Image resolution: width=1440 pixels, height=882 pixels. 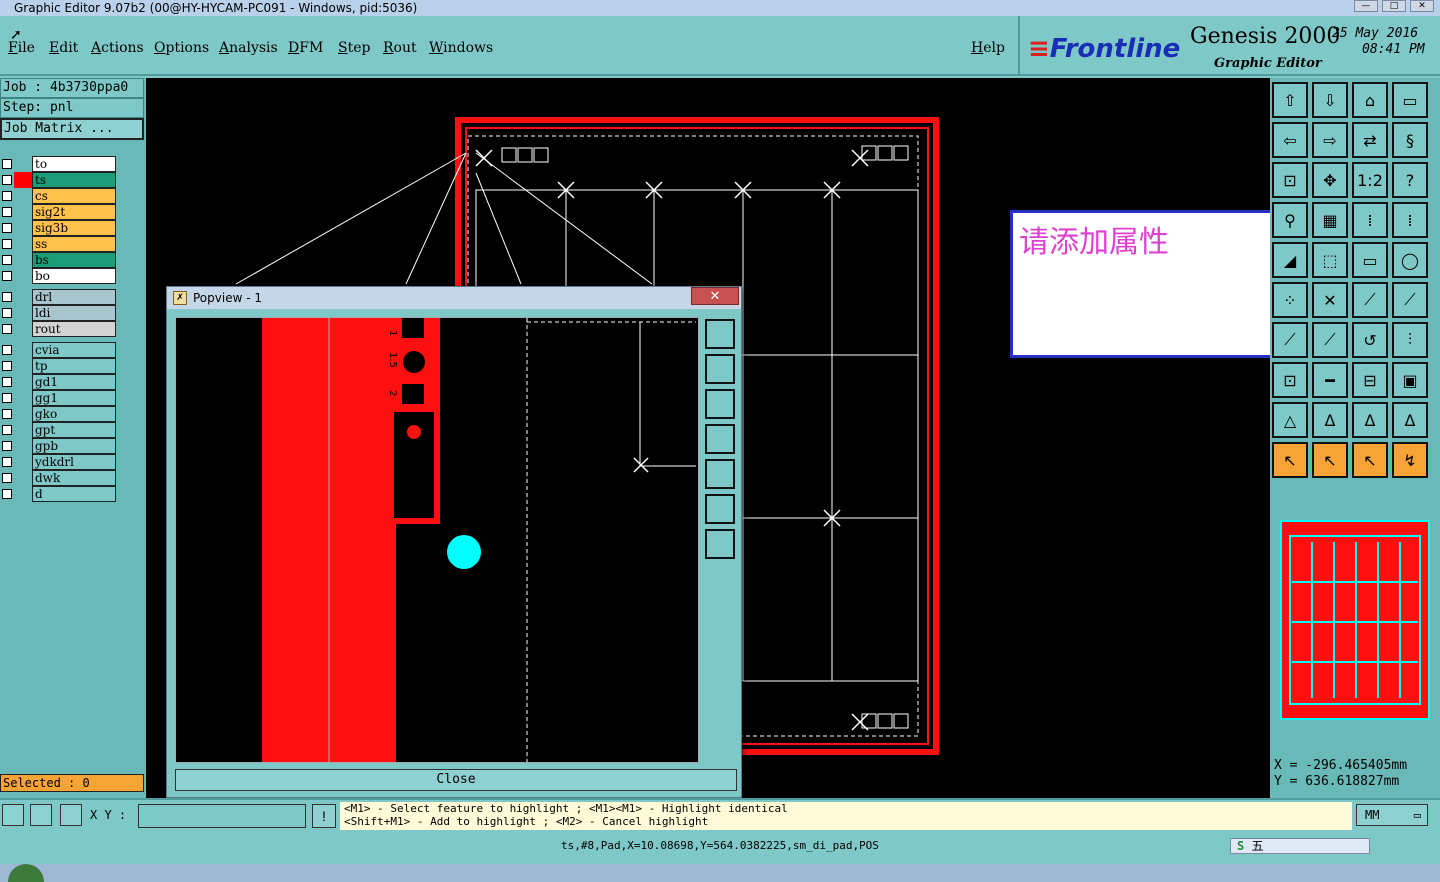 I want to click on layer-name: bo, so click(x=74, y=276).